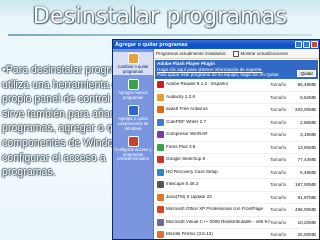 This screenshot has width=320, height=240. Describe the element at coordinates (236, 173) in the screenshot. I see `program-row: HD Recovery Card Setup Tamaño 6,49MB` at that location.